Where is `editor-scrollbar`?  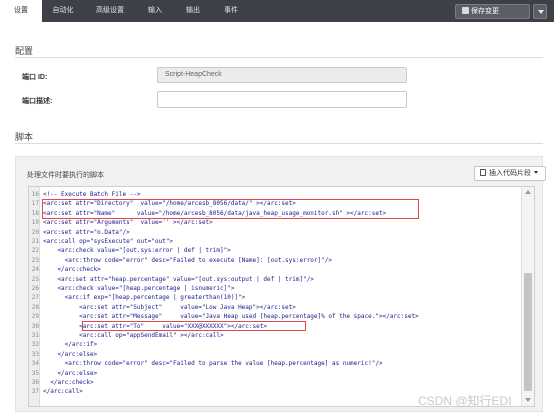
editor-scrollbar is located at coordinates (527, 296).